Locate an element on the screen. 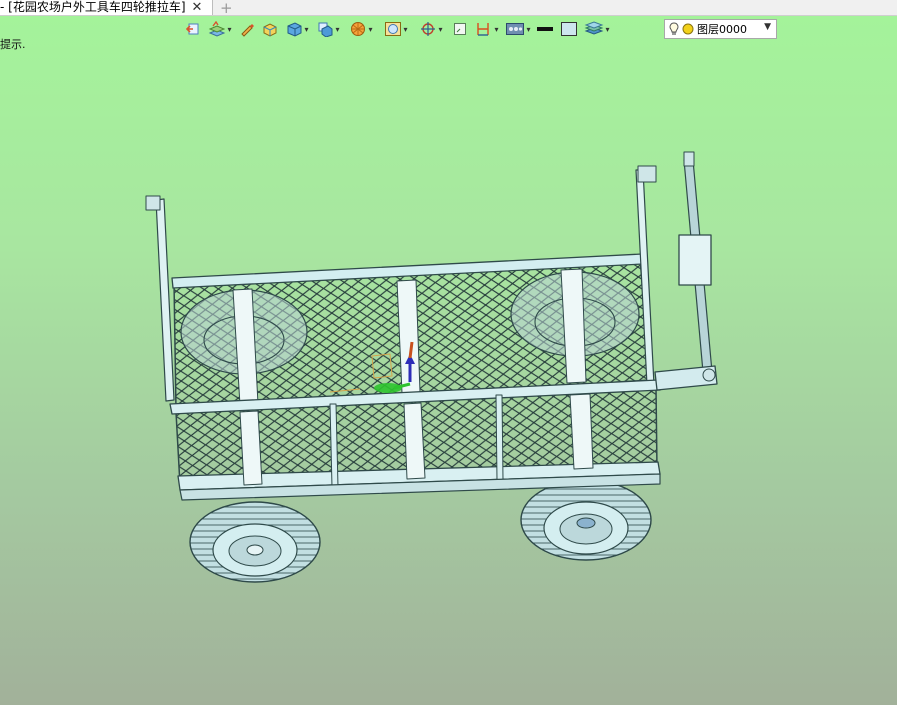 Image resolution: width=897 pixels, height=705 pixels. tow-handle is located at coordinates (686, 271).